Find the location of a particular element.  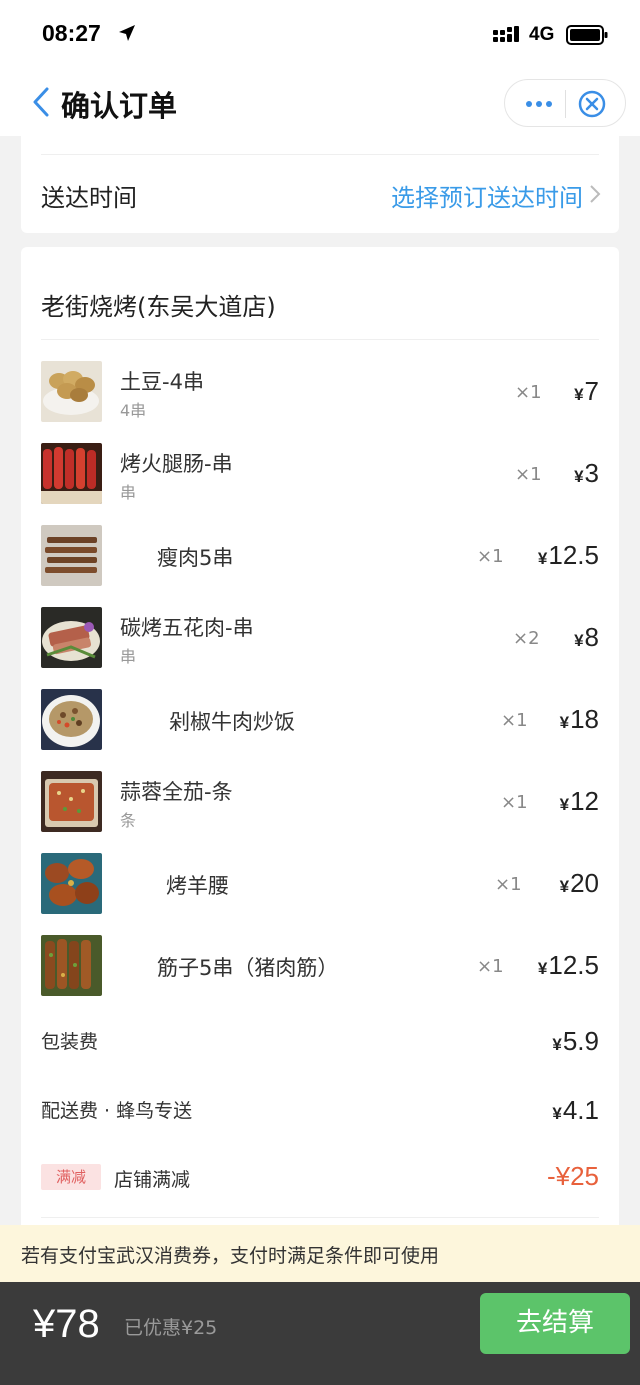

fried-rice-image is located at coordinates (71, 719).